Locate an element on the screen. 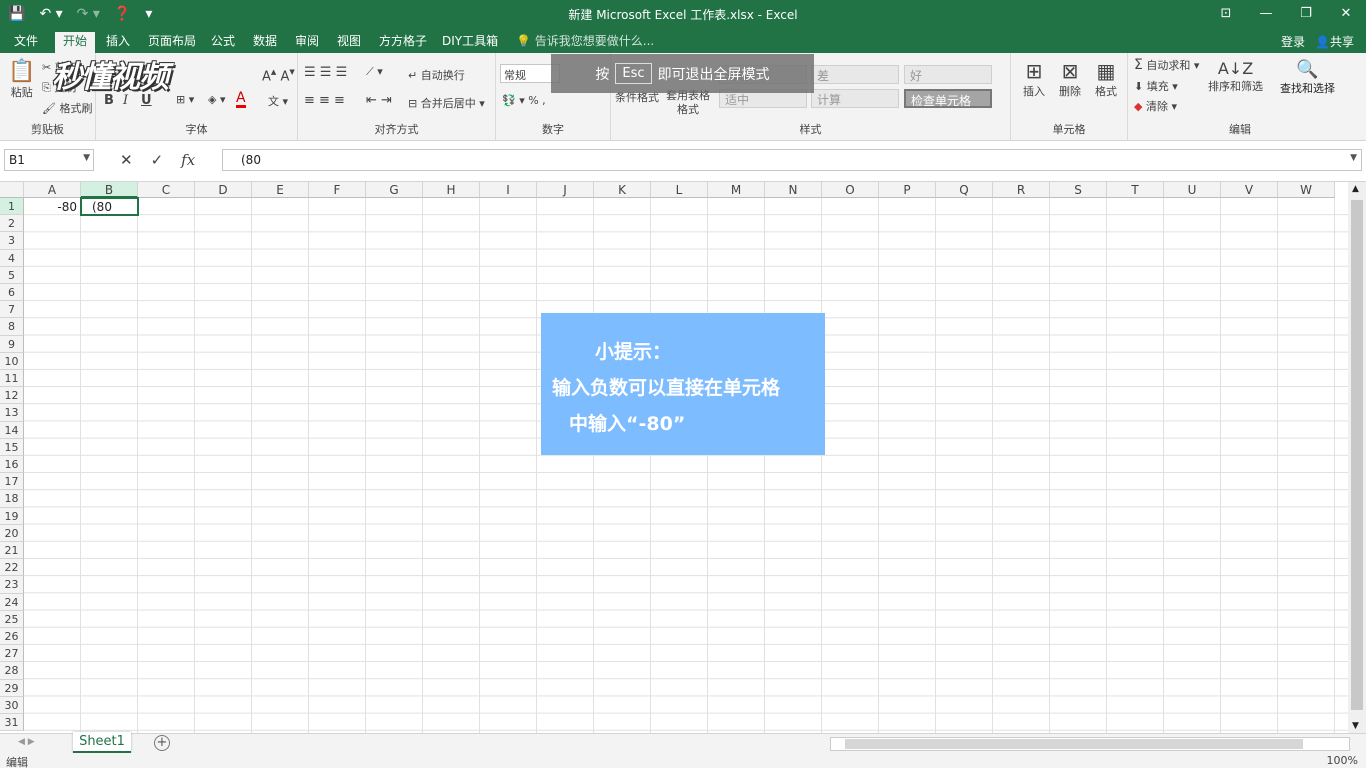 The image size is (1366, 768). indent-icon: ⇤ ⇥ is located at coordinates (379, 100).